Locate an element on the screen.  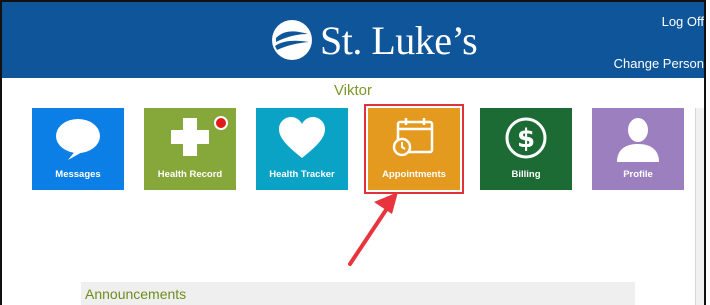
health-tracker-tile: Health Tracker is located at coordinates (302, 149).